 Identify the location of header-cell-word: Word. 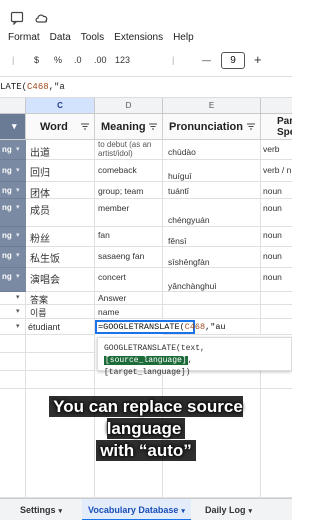
(60, 127).